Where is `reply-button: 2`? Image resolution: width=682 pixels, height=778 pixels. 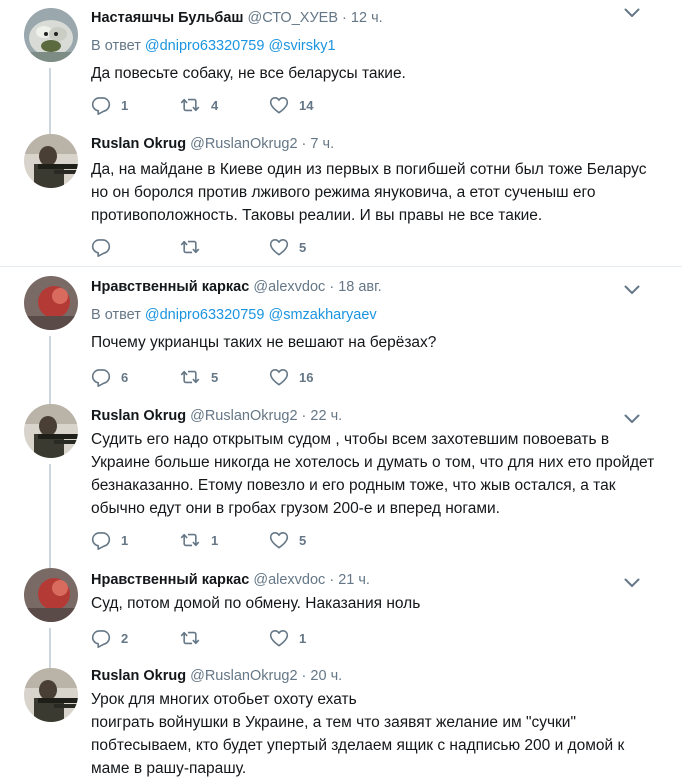
reply-button: 2 is located at coordinates (109, 638).